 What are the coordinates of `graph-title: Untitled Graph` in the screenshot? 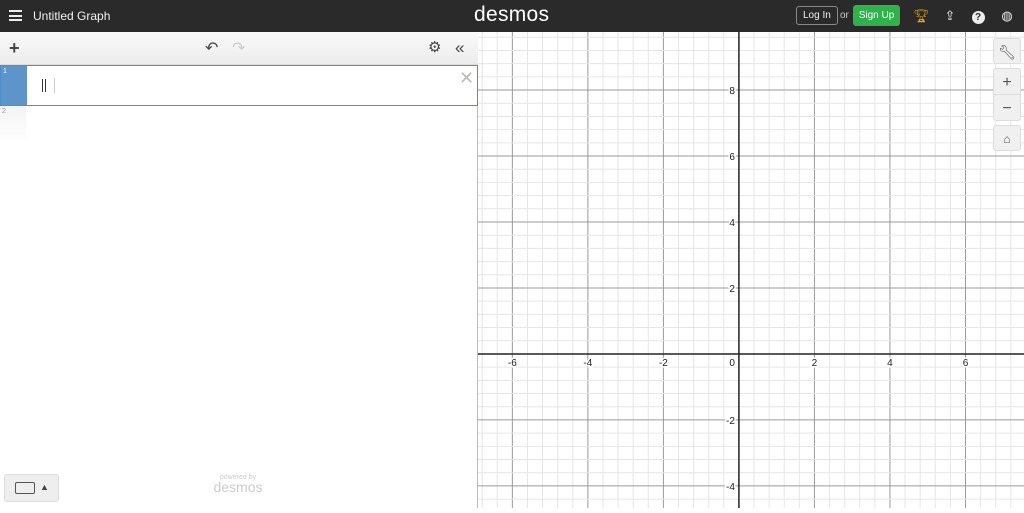 It's located at (71, 16).